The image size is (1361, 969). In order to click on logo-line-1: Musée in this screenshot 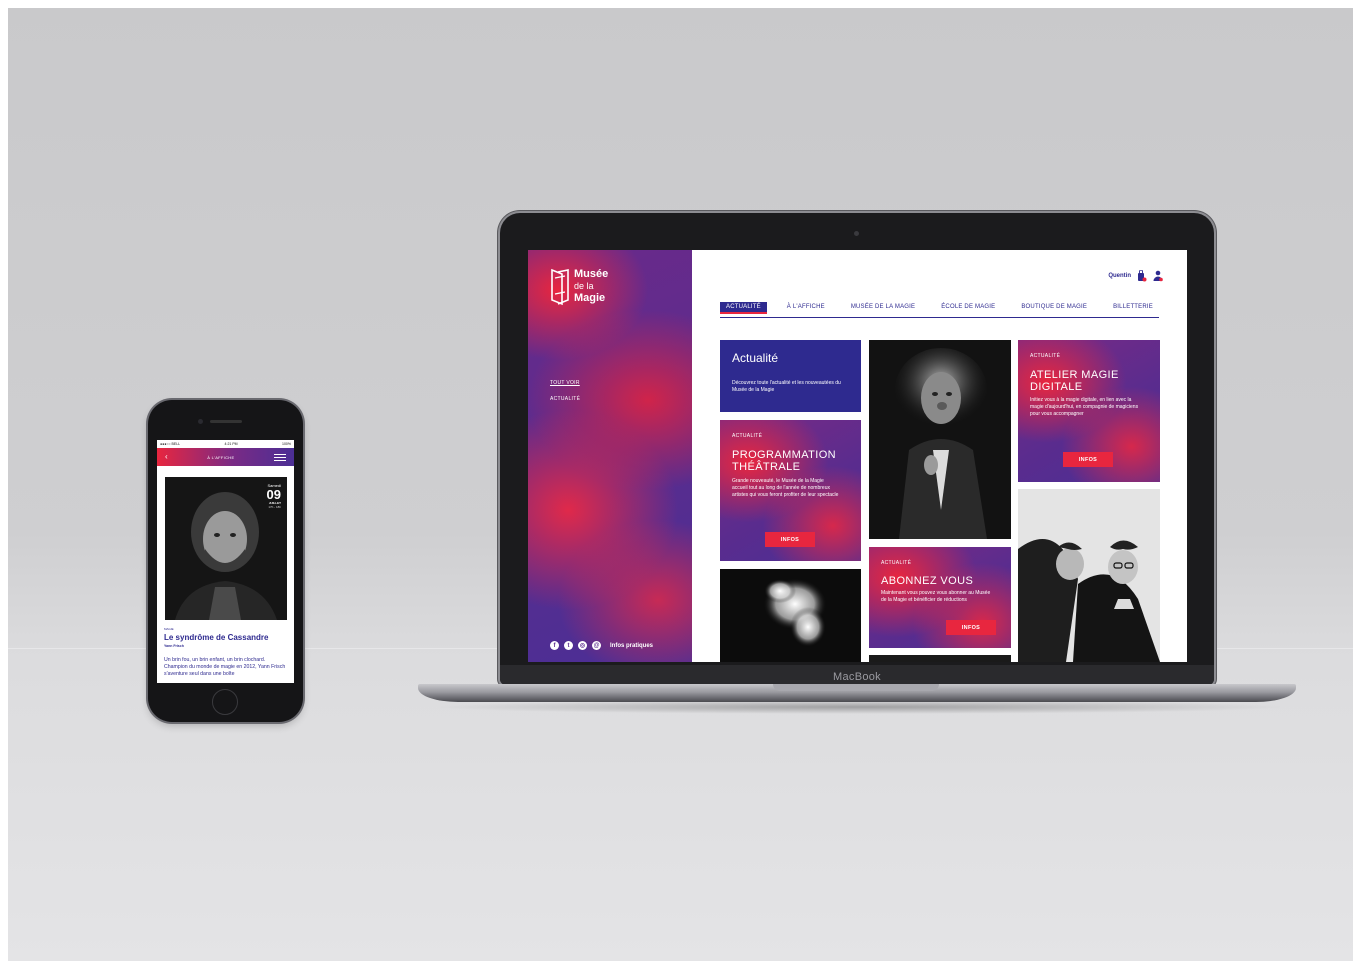, I will do `click(591, 274)`.